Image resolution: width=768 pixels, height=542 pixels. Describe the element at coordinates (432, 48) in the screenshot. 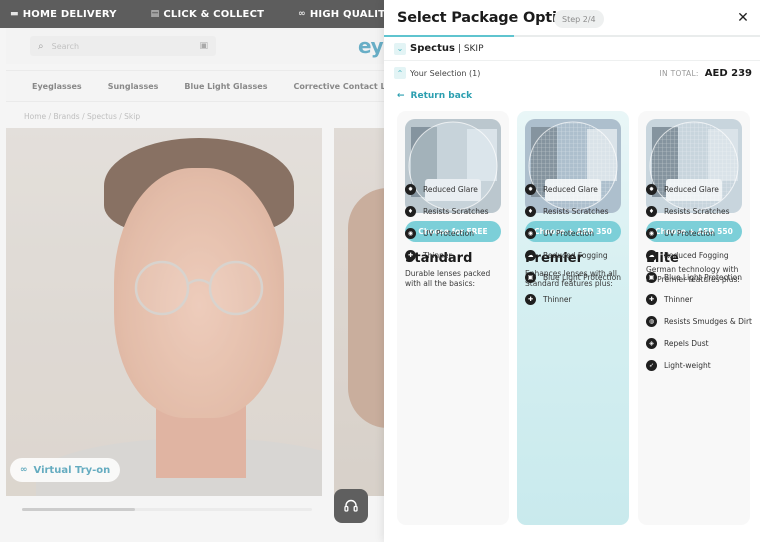

I see `brand-name: Spectus` at that location.